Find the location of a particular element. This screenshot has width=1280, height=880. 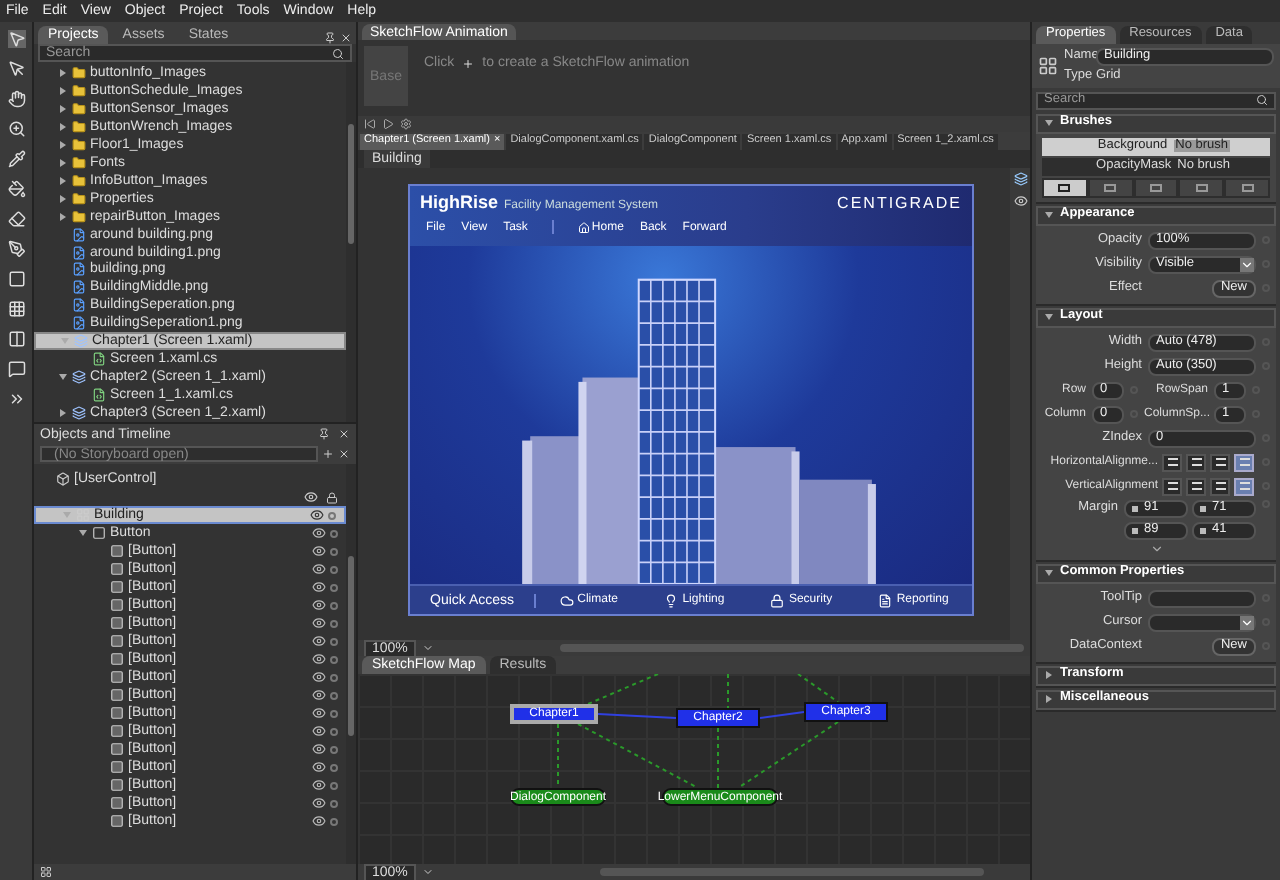

eyedropper-icon is located at coordinates (16, 159).